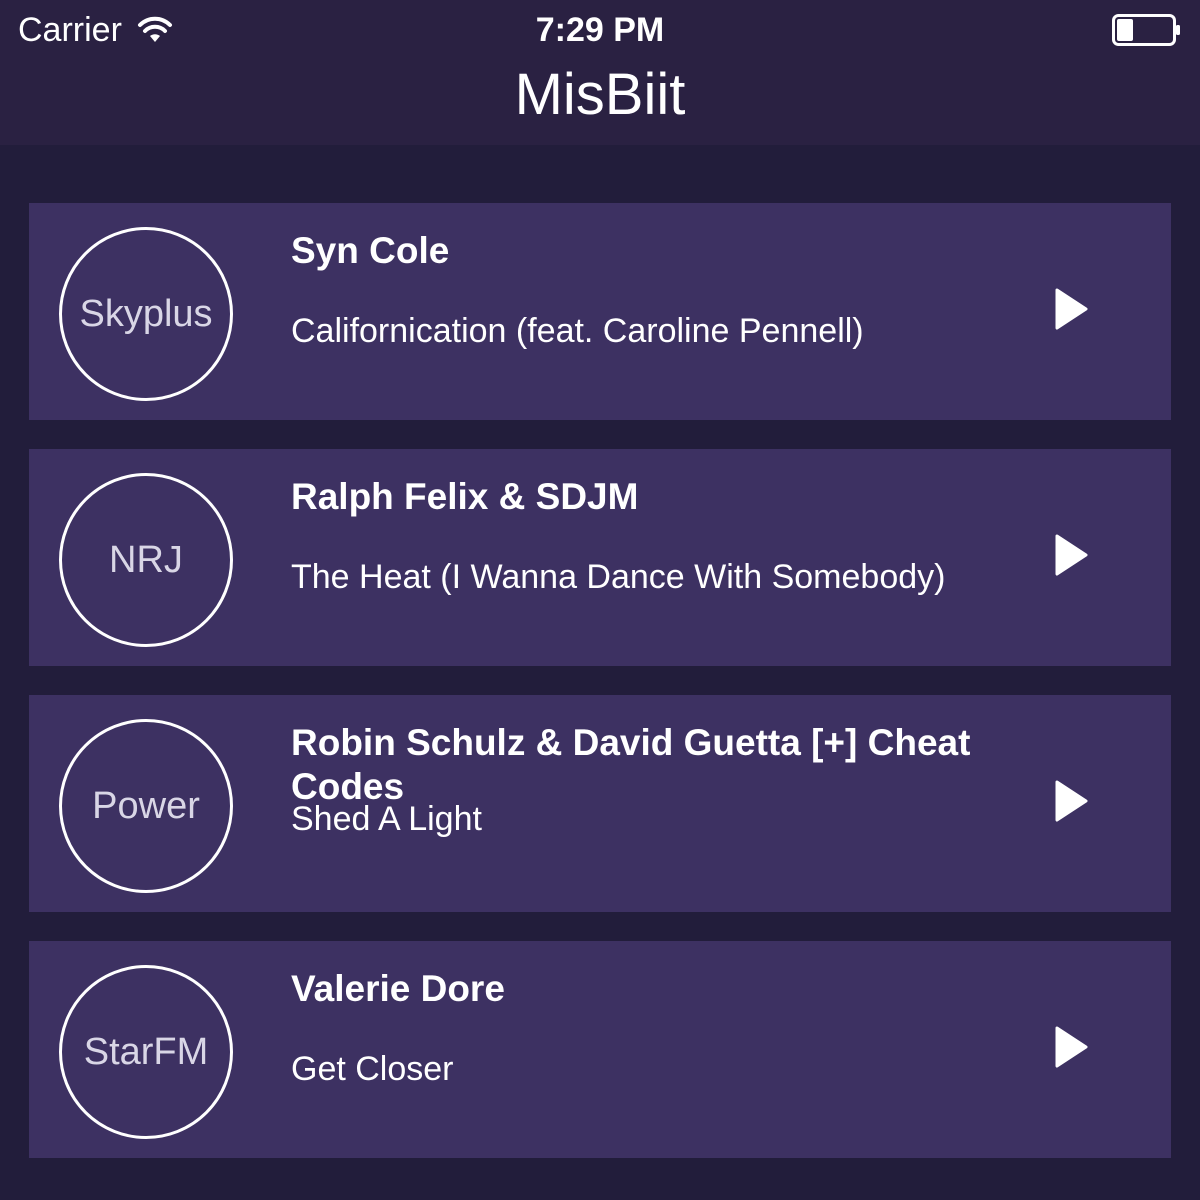  I want to click on track-title: Californication (feat. Caroline Pennell), so click(577, 331).